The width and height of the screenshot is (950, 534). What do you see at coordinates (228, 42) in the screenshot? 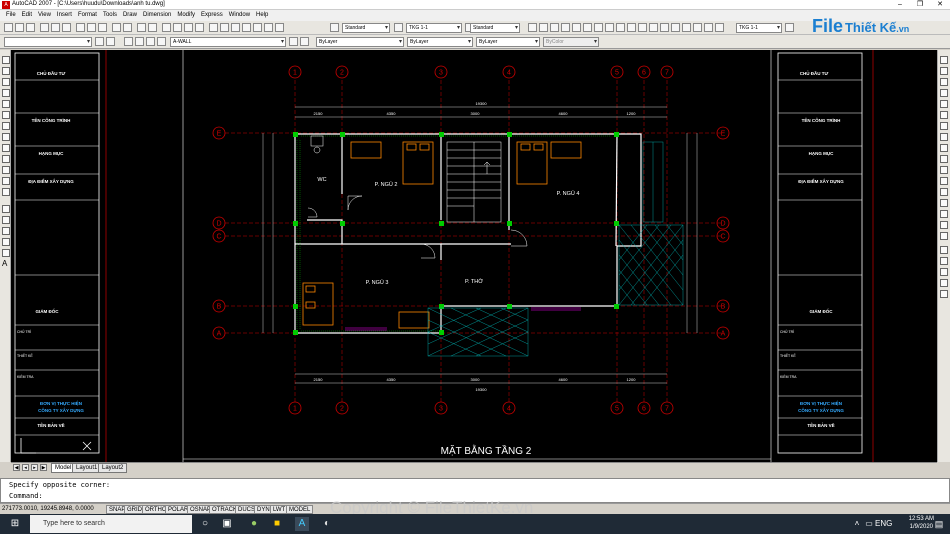
I see `layer-combo: A-WALL` at bounding box center [228, 42].